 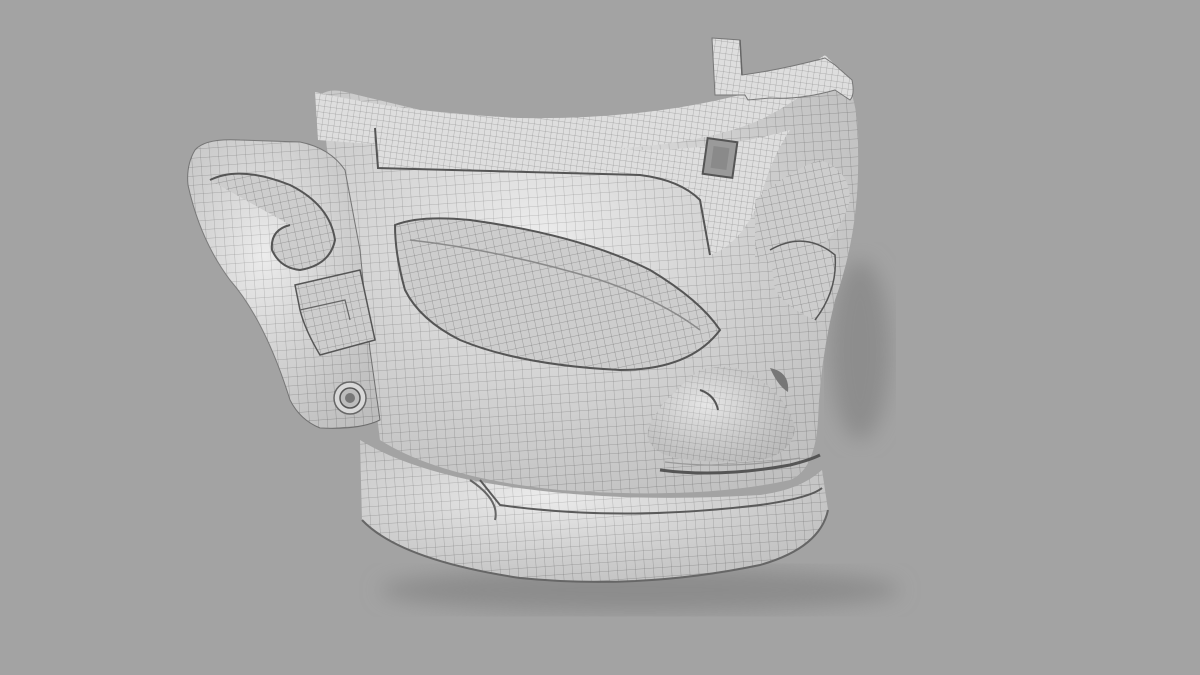 What do you see at coordinates (782, 69) in the screenshot?
I see `crown-back-tab` at bounding box center [782, 69].